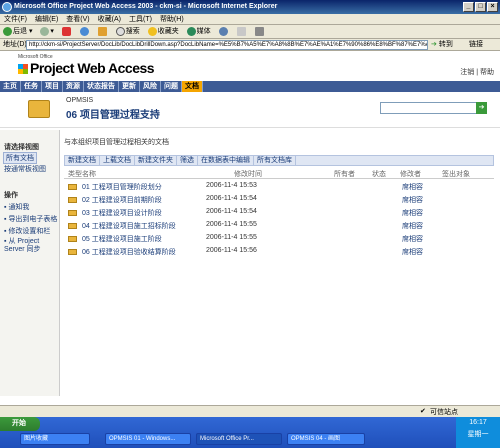  I want to click on media-button: 媒体, so click(199, 32).